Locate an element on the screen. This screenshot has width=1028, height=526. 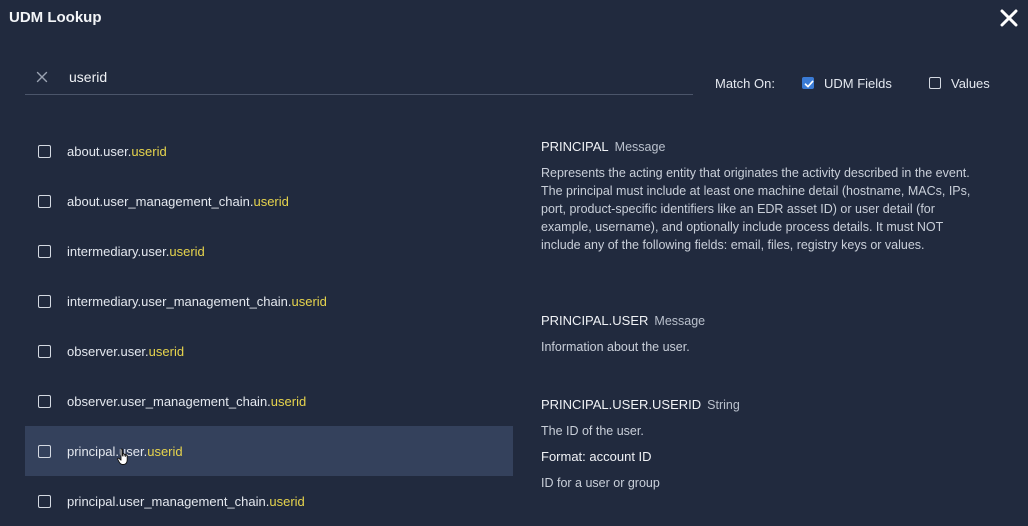
field-path: about.user_management_chain.userid is located at coordinates (178, 201).